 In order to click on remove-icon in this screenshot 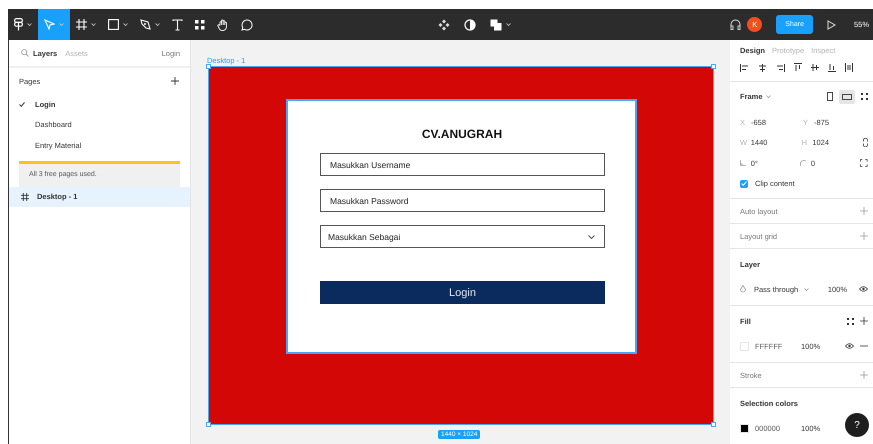, I will do `click(864, 346)`.